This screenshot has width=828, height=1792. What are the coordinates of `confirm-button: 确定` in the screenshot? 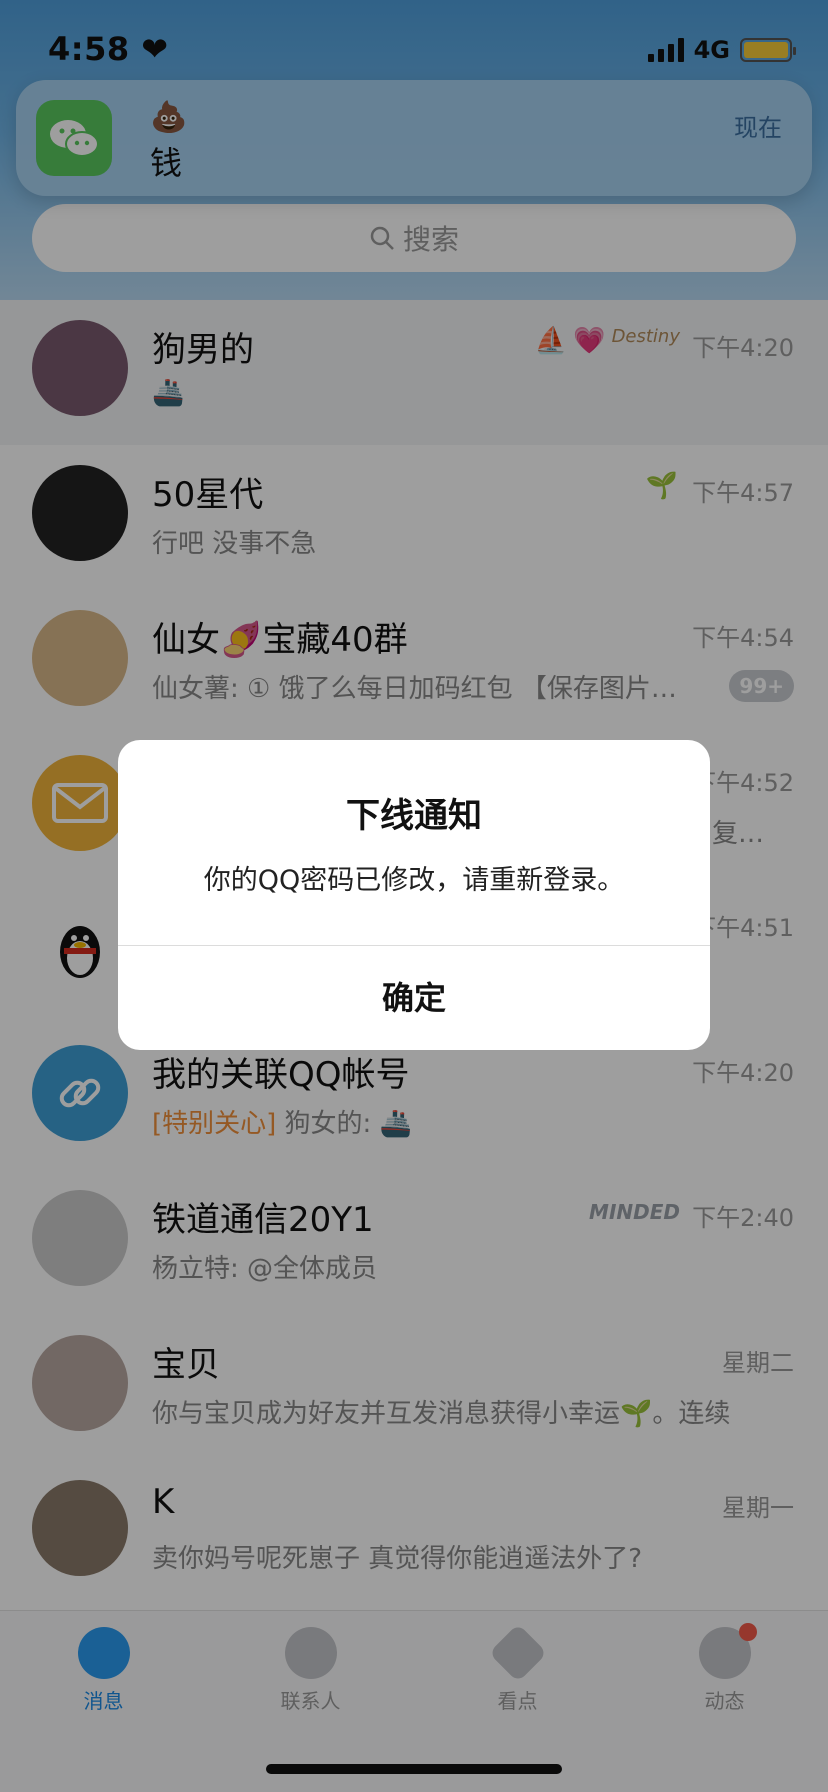 It's located at (414, 998).